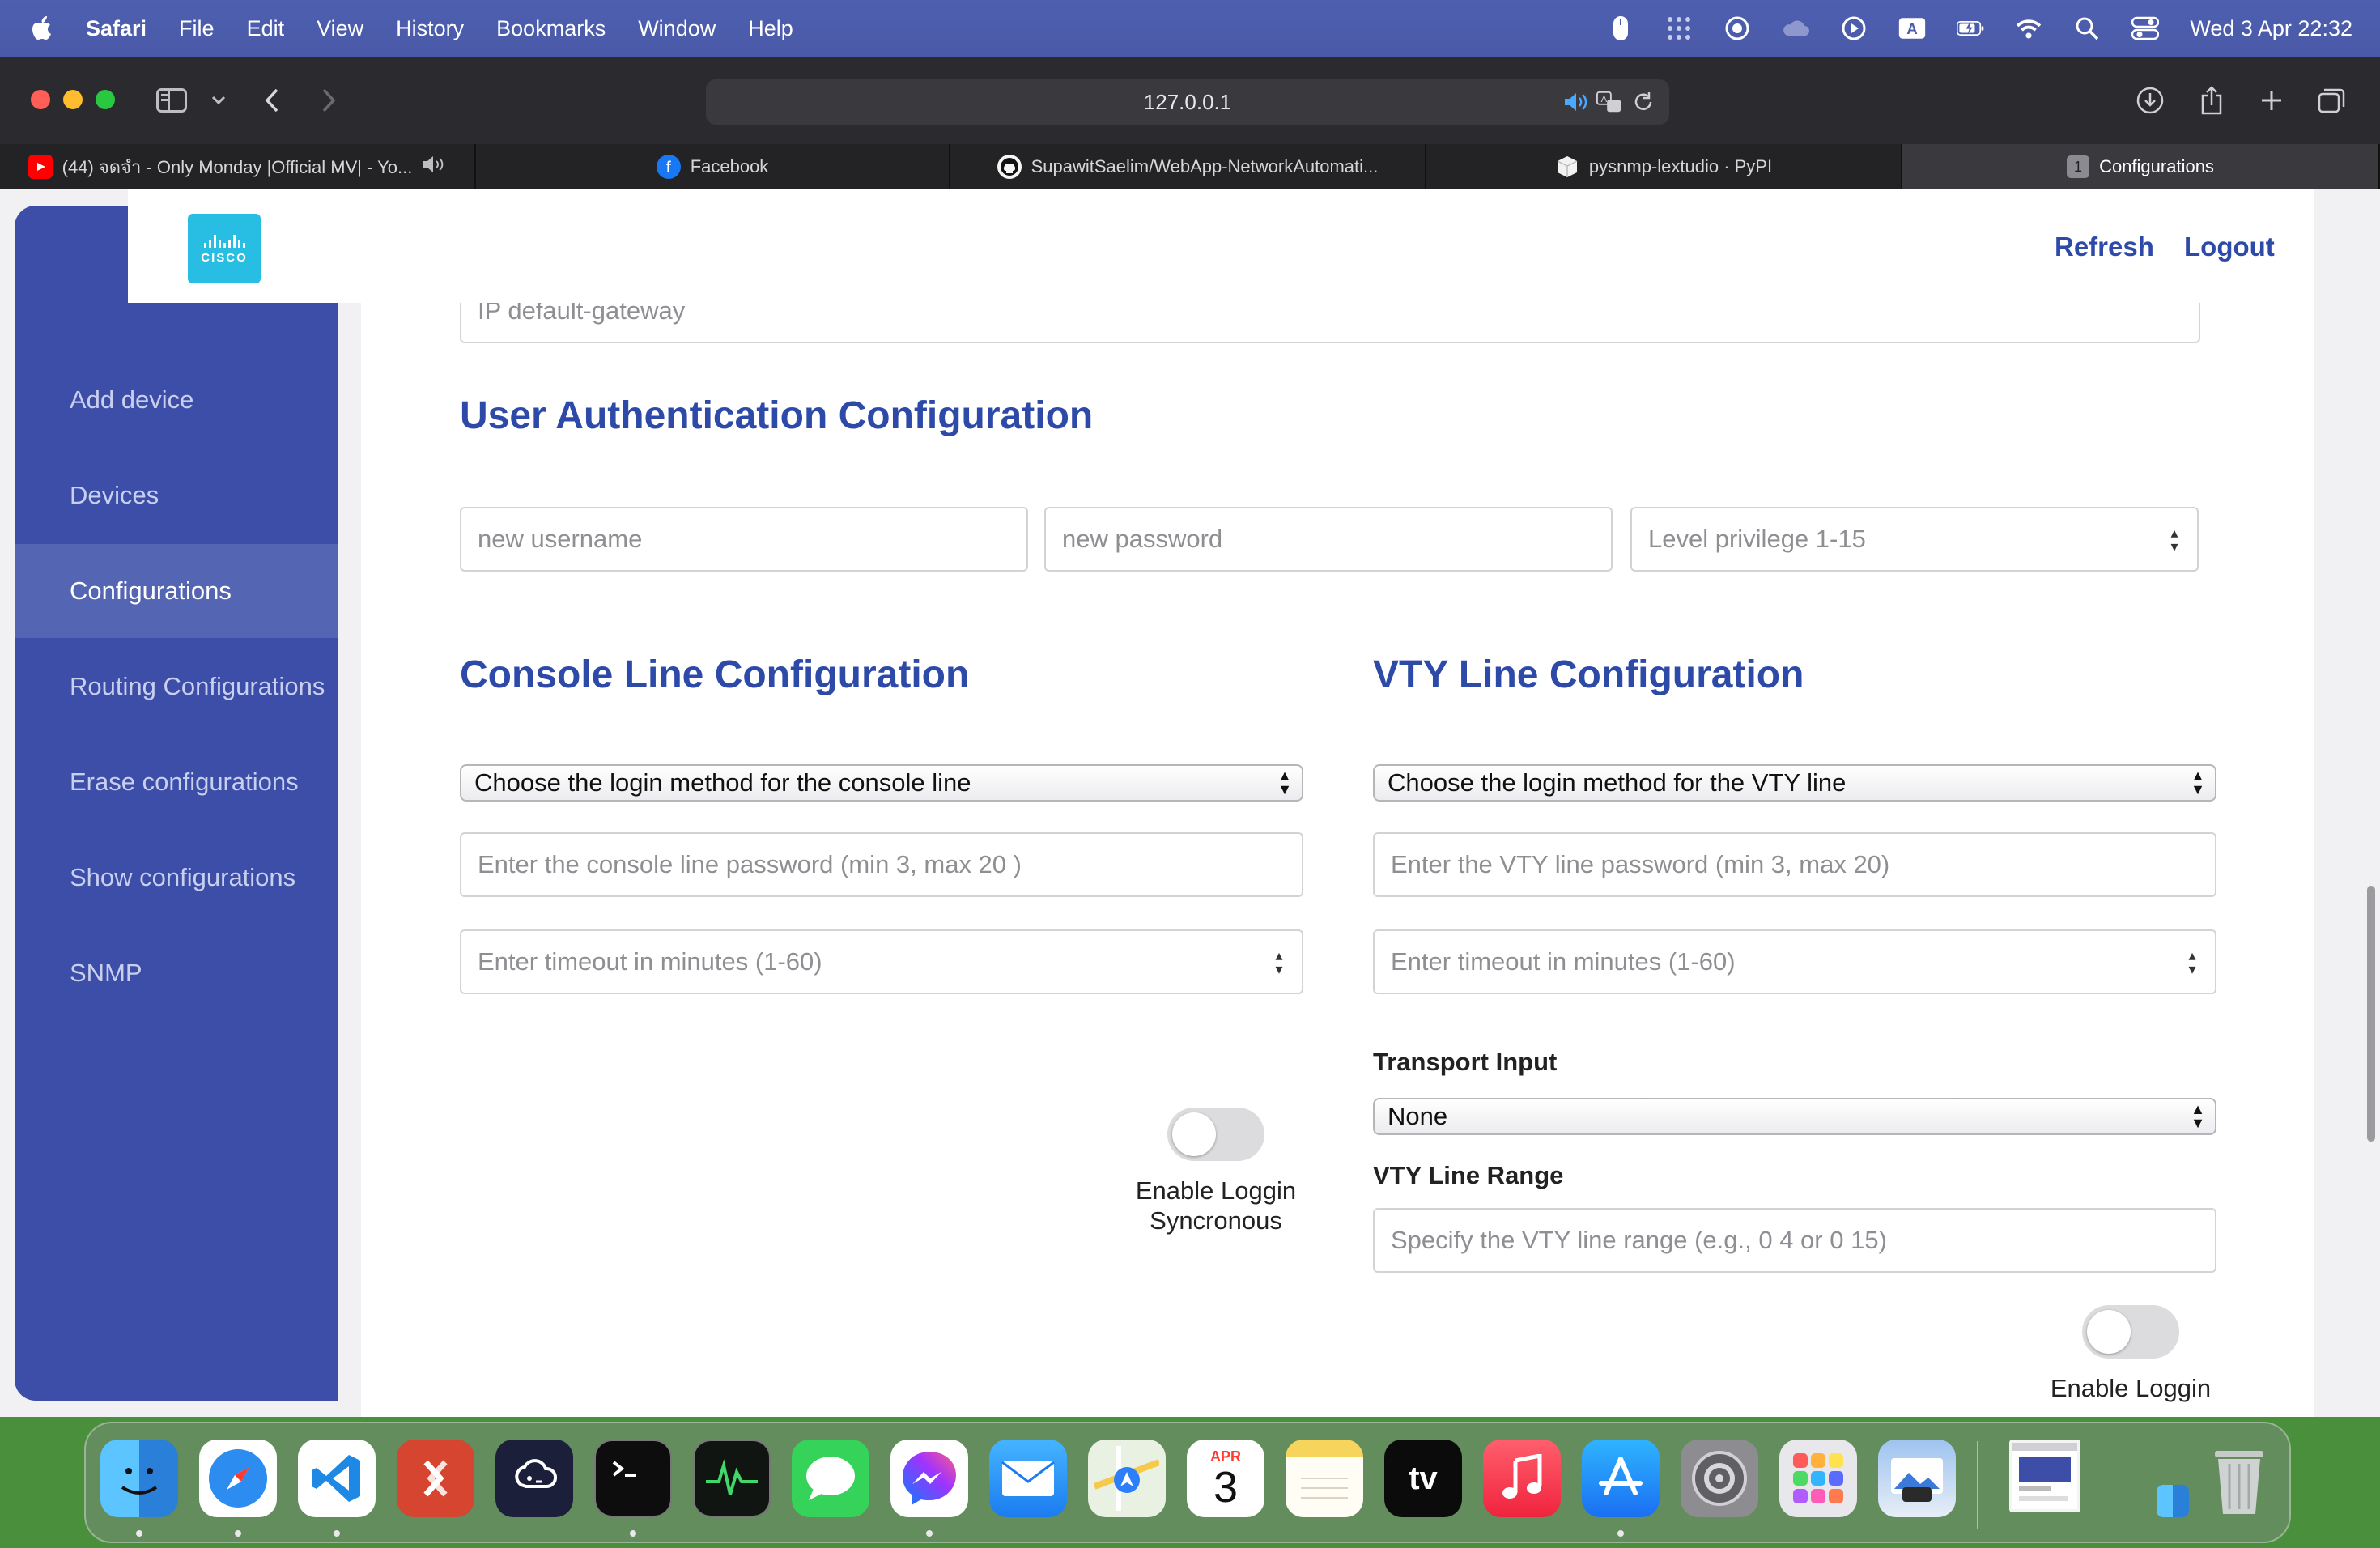  What do you see at coordinates (1028, 1478) in the screenshot?
I see `mail-icon` at bounding box center [1028, 1478].